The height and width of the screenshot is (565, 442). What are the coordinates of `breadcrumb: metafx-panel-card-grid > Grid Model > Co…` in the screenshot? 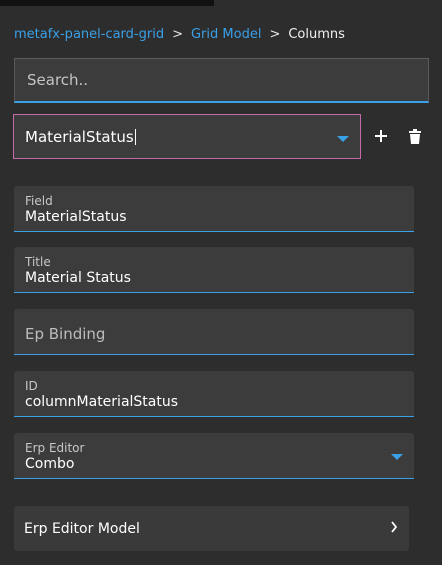 It's located at (179, 34).